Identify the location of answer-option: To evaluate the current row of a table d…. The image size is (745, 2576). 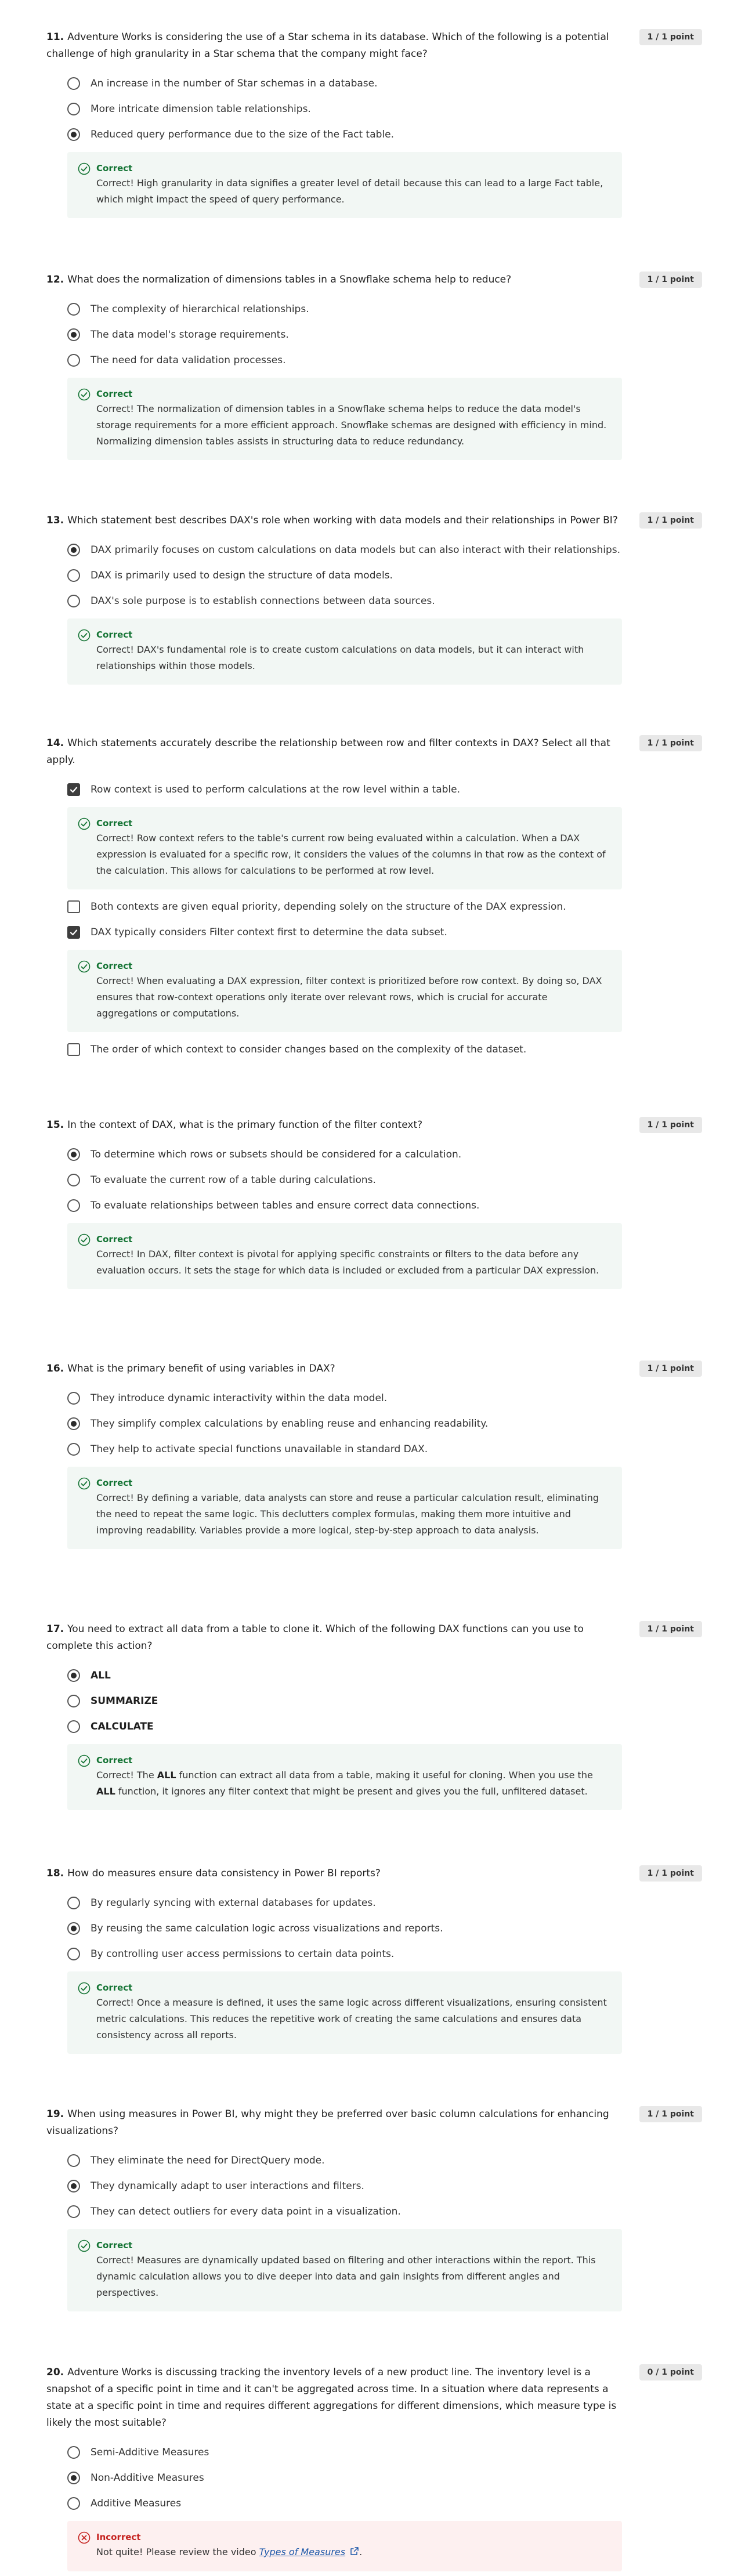
(374, 1180).